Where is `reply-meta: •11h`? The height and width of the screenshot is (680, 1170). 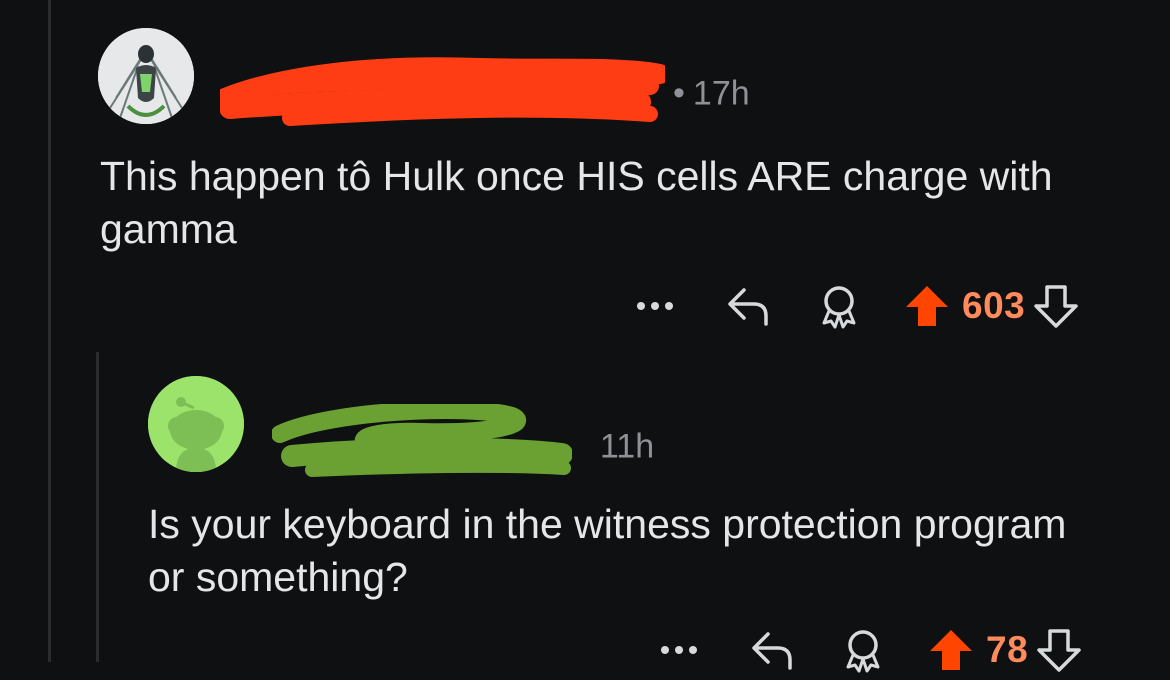 reply-meta: •11h is located at coordinates (463, 447).